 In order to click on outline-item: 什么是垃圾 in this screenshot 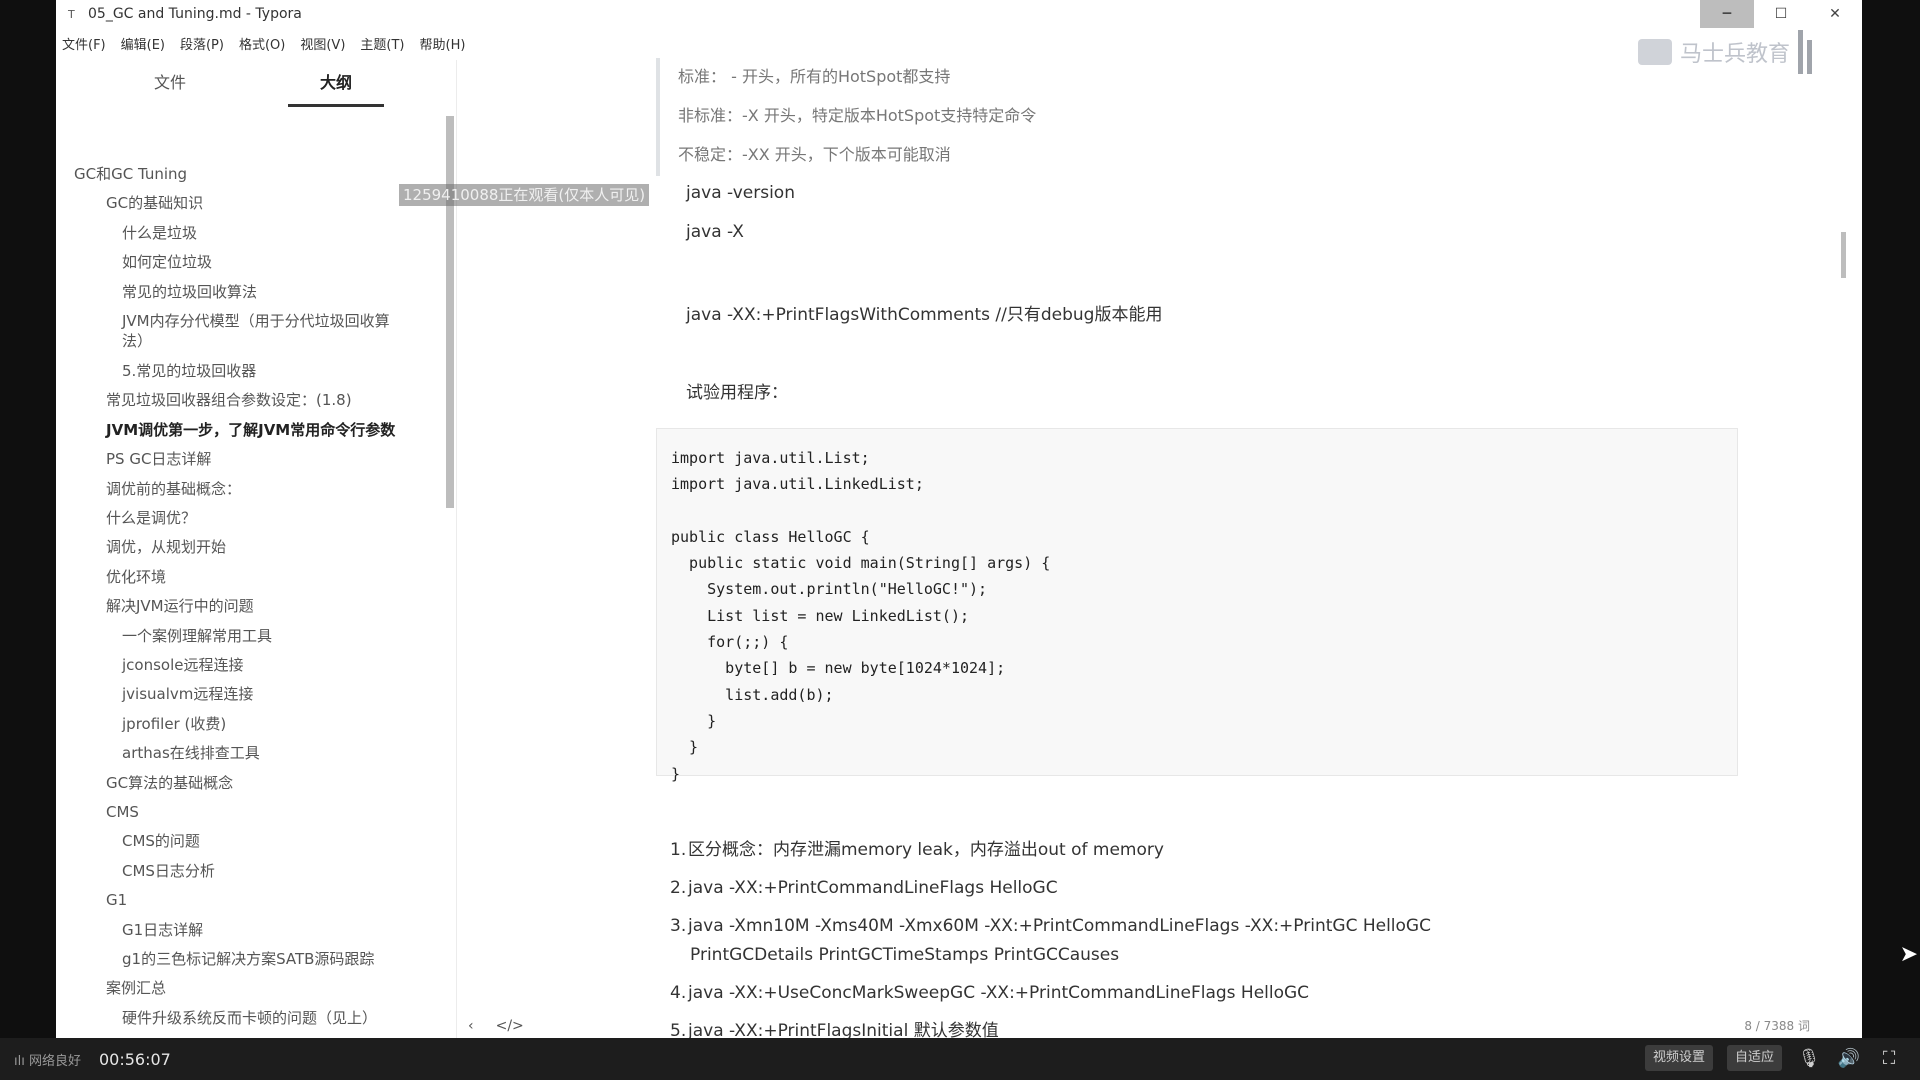, I will do `click(159, 233)`.